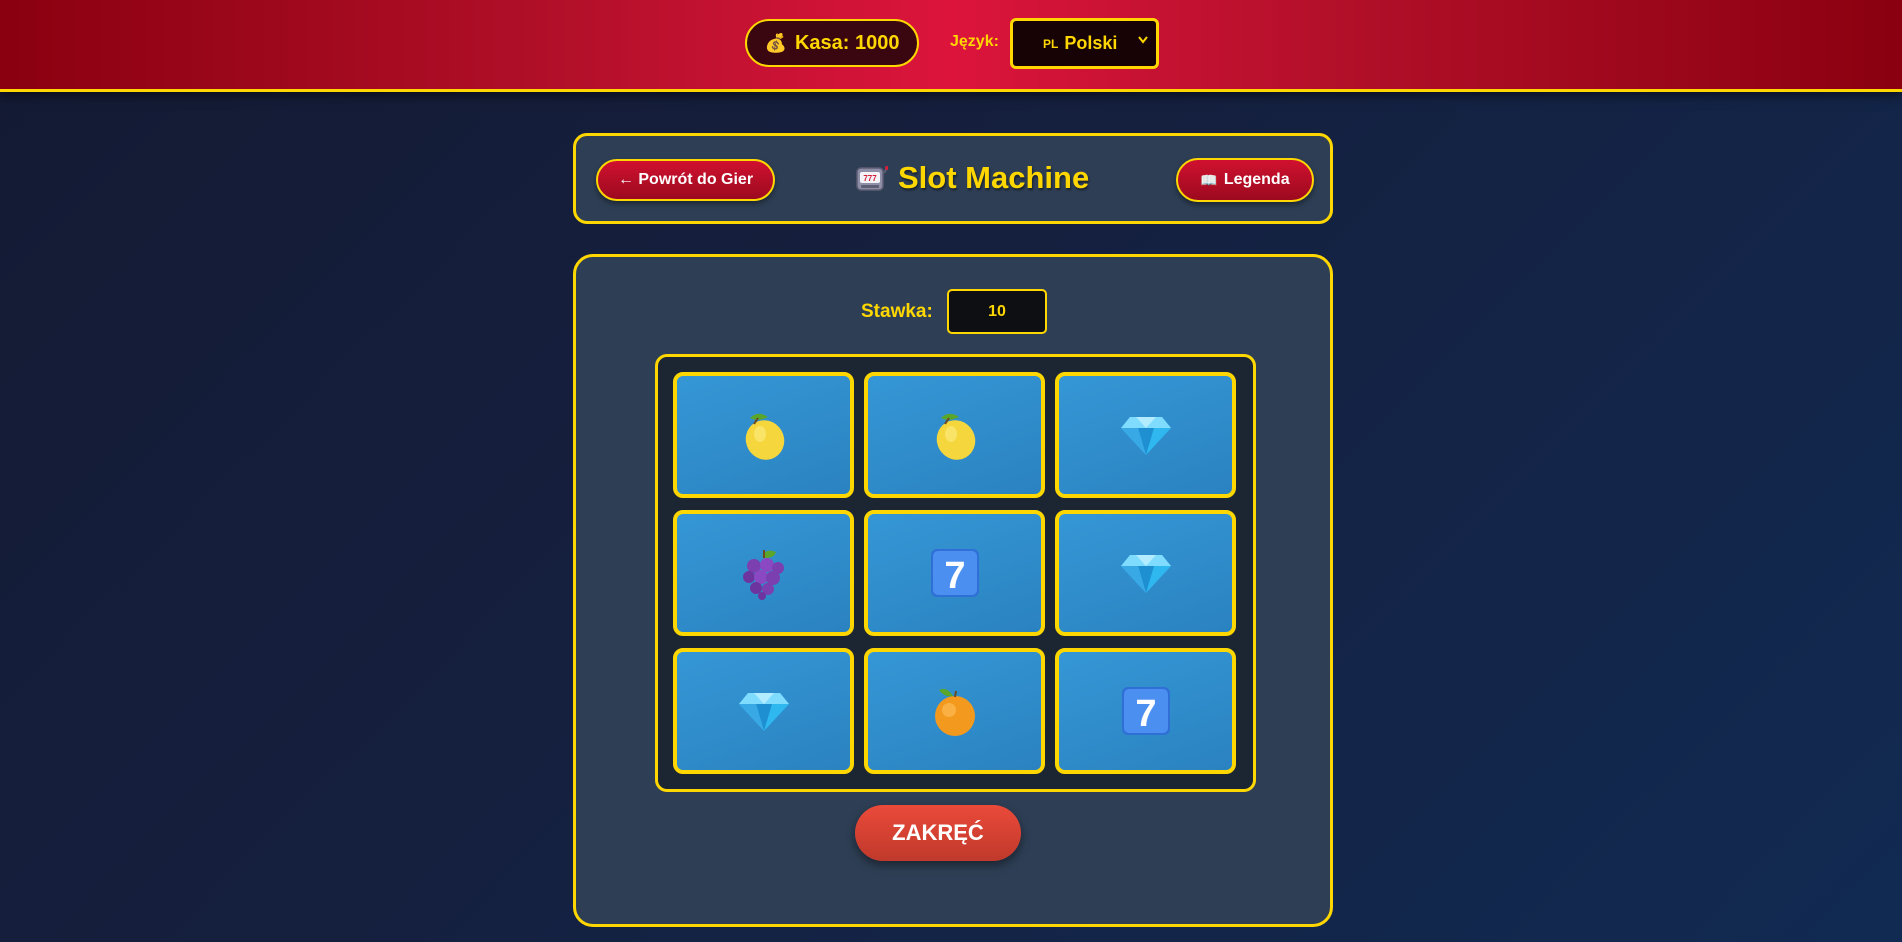  What do you see at coordinates (974, 41) in the screenshot?
I see `language-label: Język:` at bounding box center [974, 41].